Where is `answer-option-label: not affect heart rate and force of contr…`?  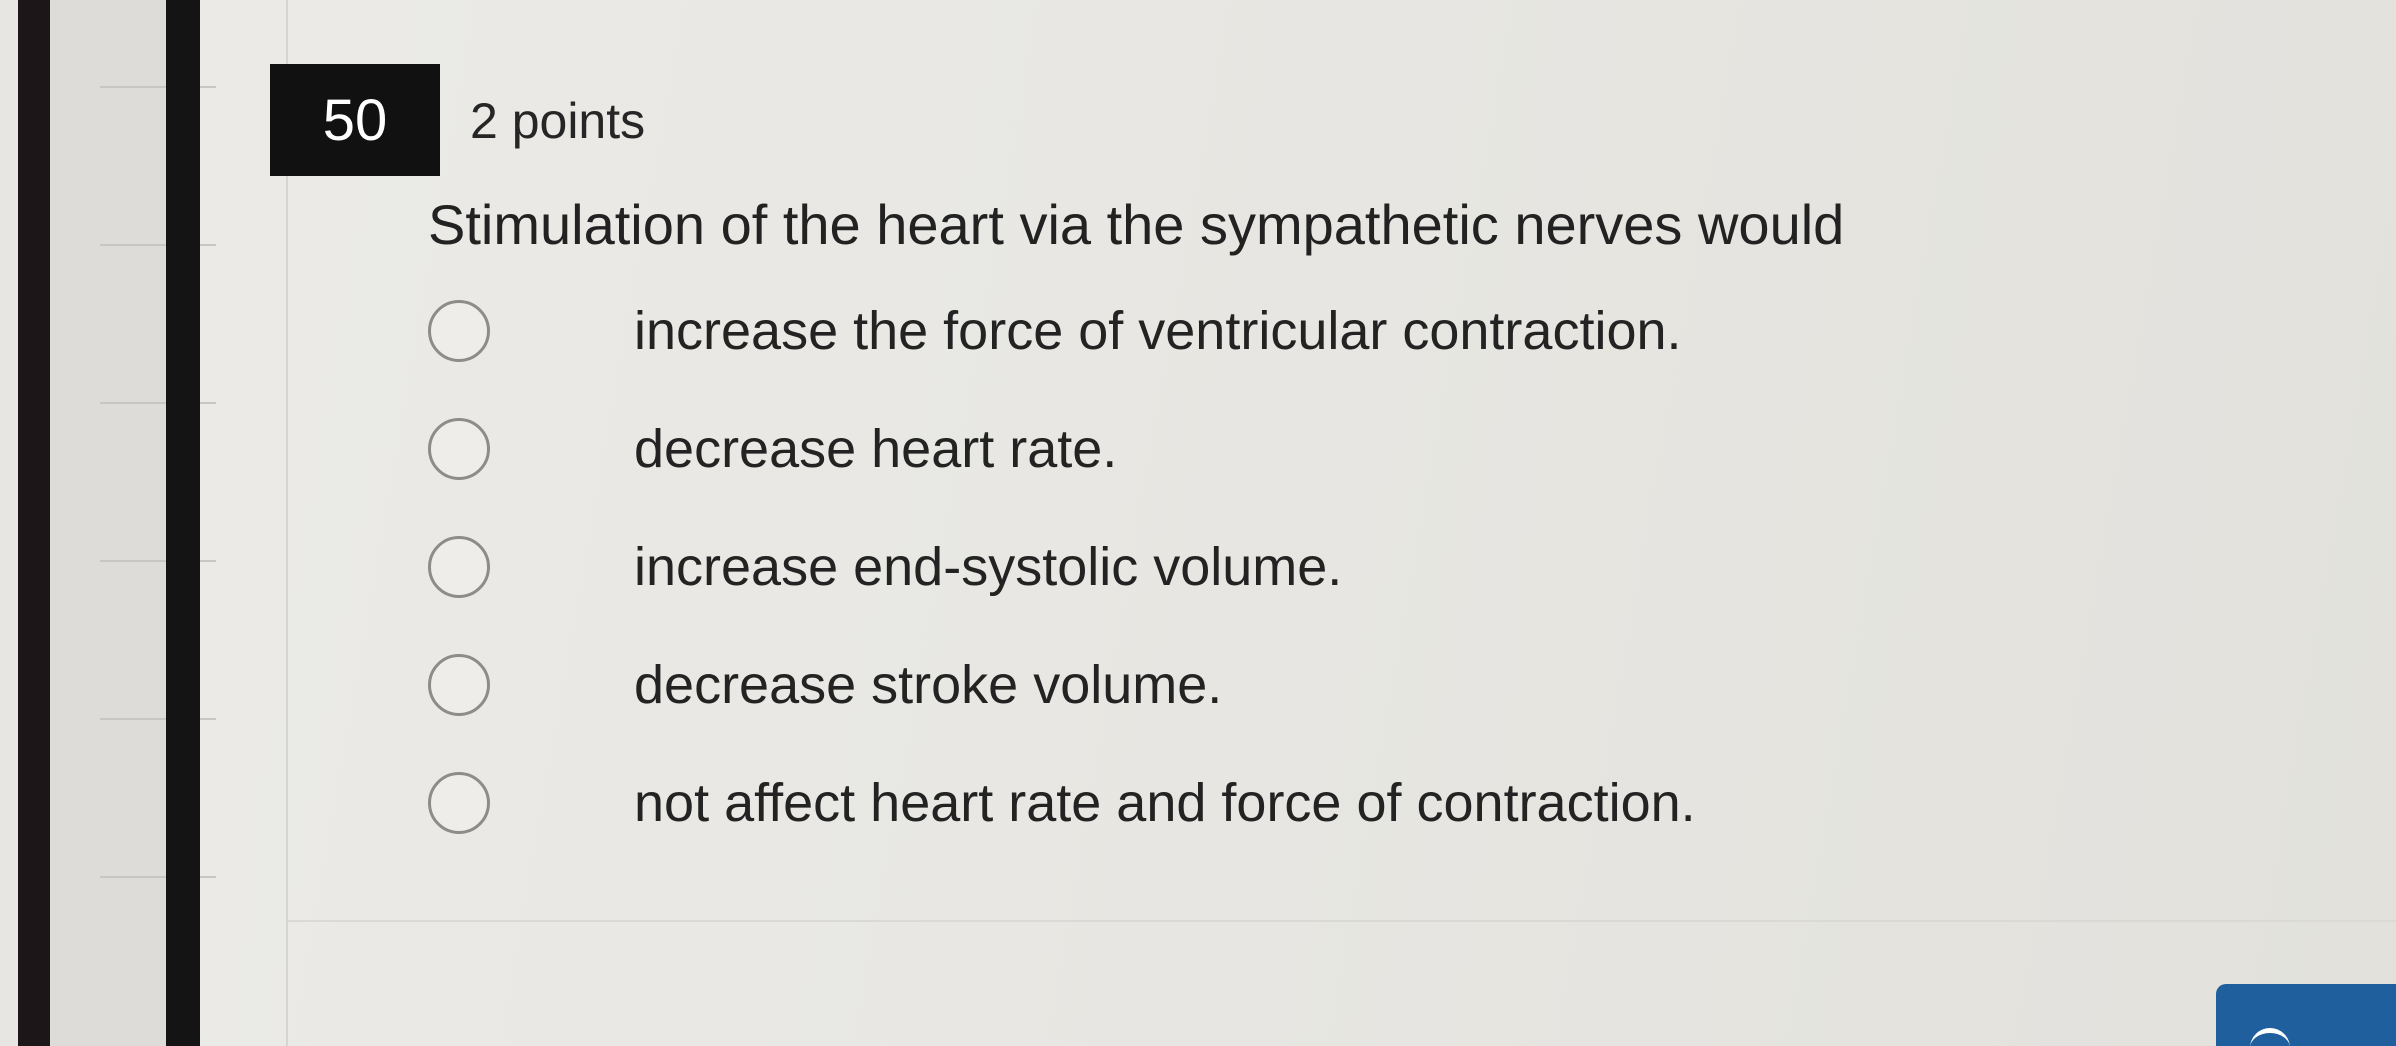
answer-option-label: not affect heart rate and force of contr… is located at coordinates (1165, 803).